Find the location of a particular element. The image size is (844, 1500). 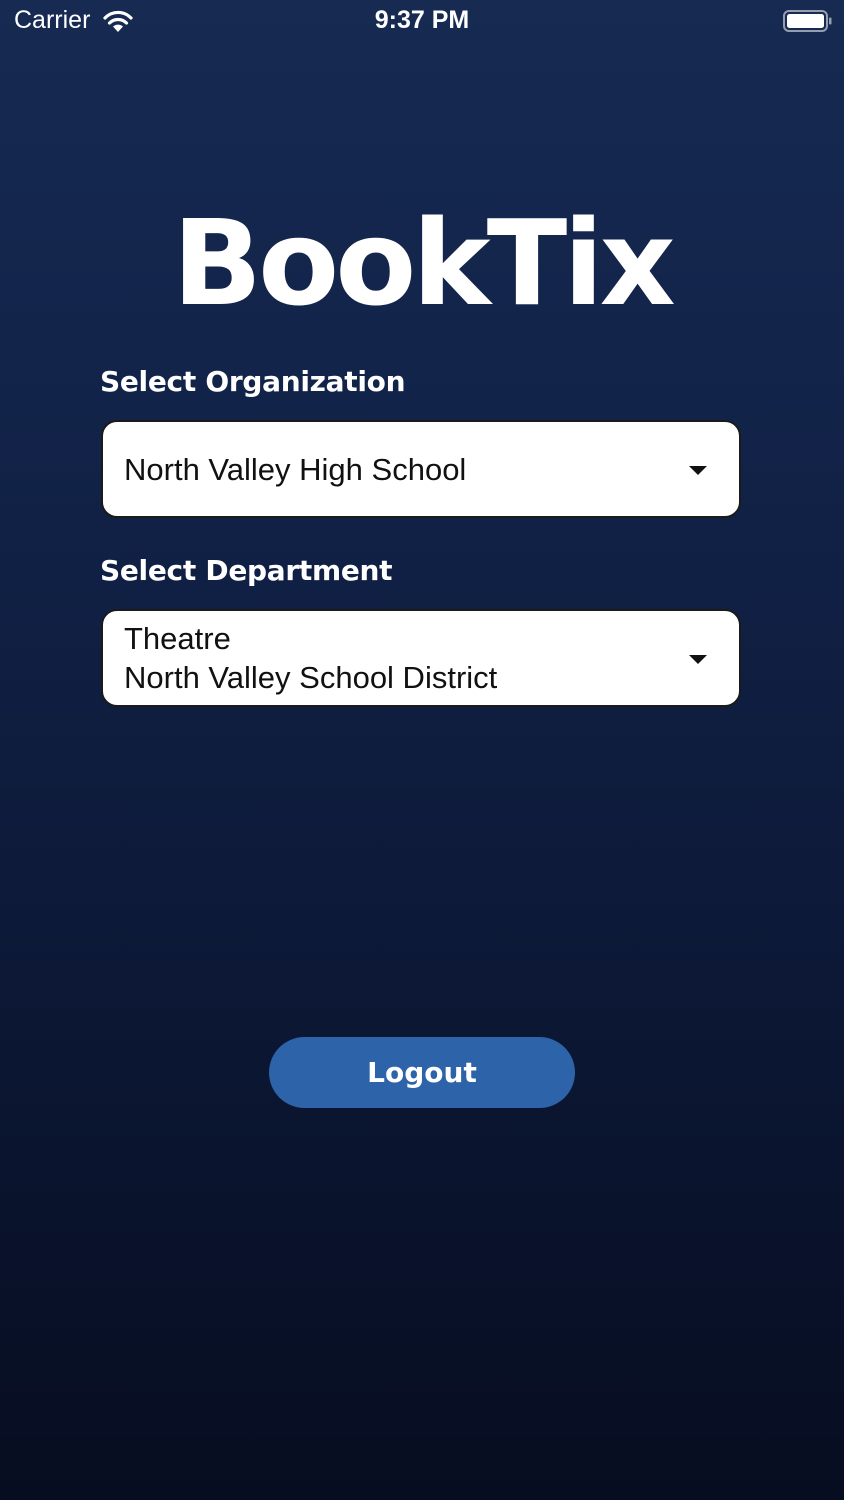

department-select: Theatre North Valley School District is located at coordinates (421, 658).